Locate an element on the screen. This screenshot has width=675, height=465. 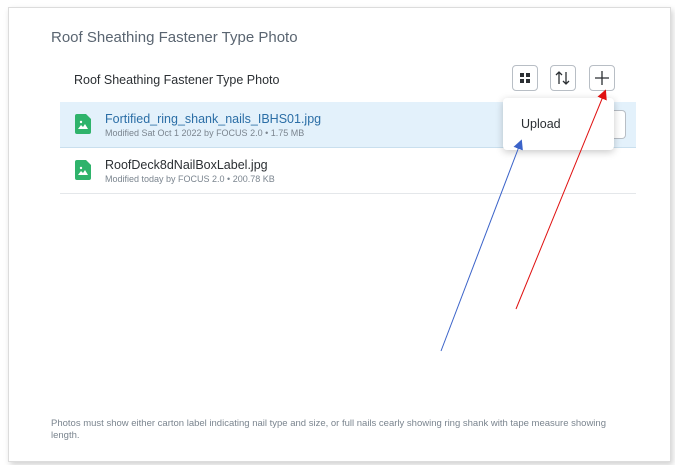
add-menu-dropdown: Upload is located at coordinates (558, 124).